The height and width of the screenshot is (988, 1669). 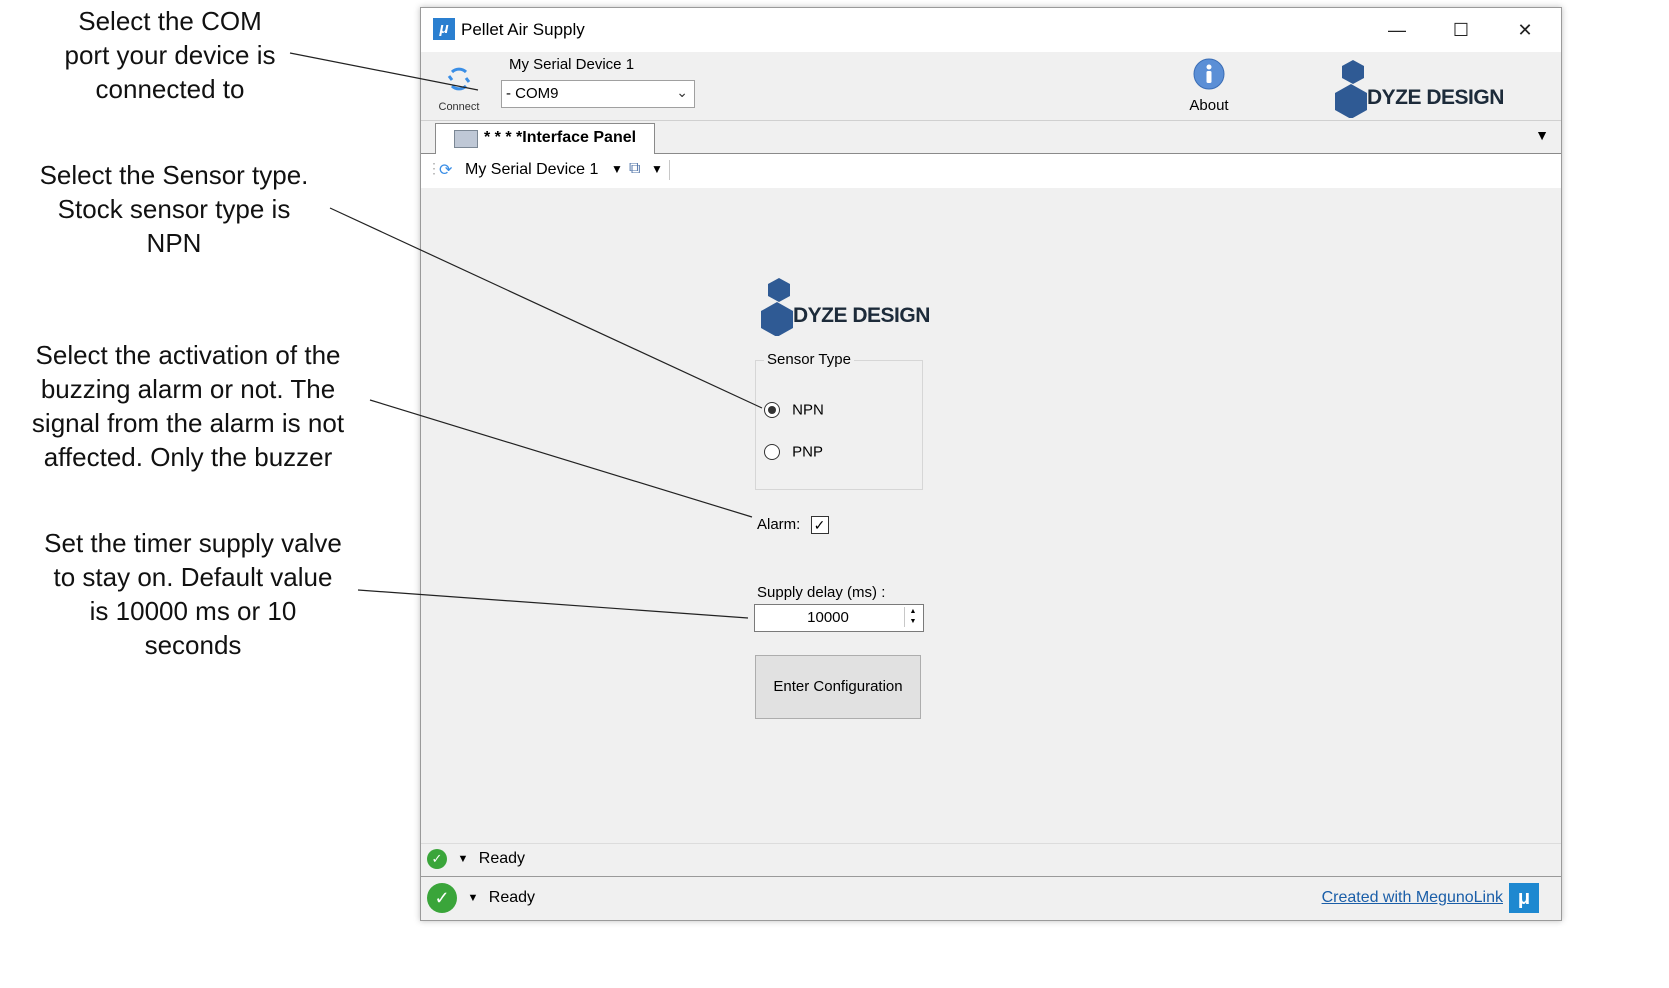 I want to click on spin-buttons: ▲ ▼, so click(x=912, y=617).